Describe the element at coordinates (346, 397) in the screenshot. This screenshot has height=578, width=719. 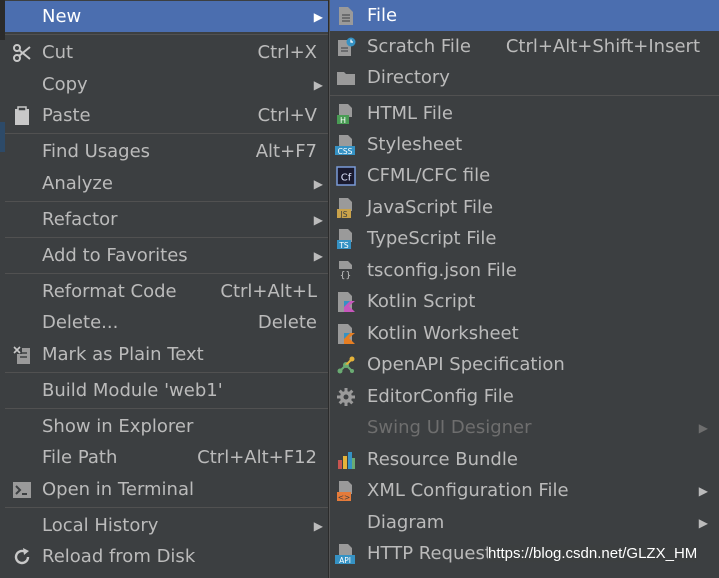
I see `gear-icon` at that location.